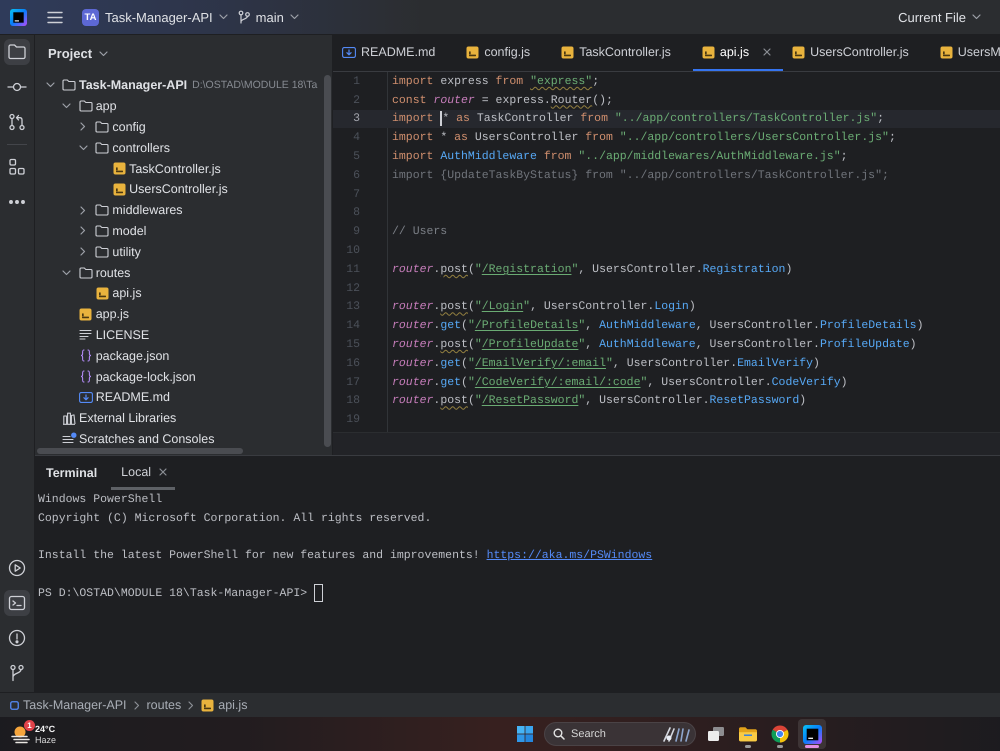 The image size is (1000, 751). What do you see at coordinates (155, 17) in the screenshot?
I see `workspace-selector: TA Task-Manager-API` at bounding box center [155, 17].